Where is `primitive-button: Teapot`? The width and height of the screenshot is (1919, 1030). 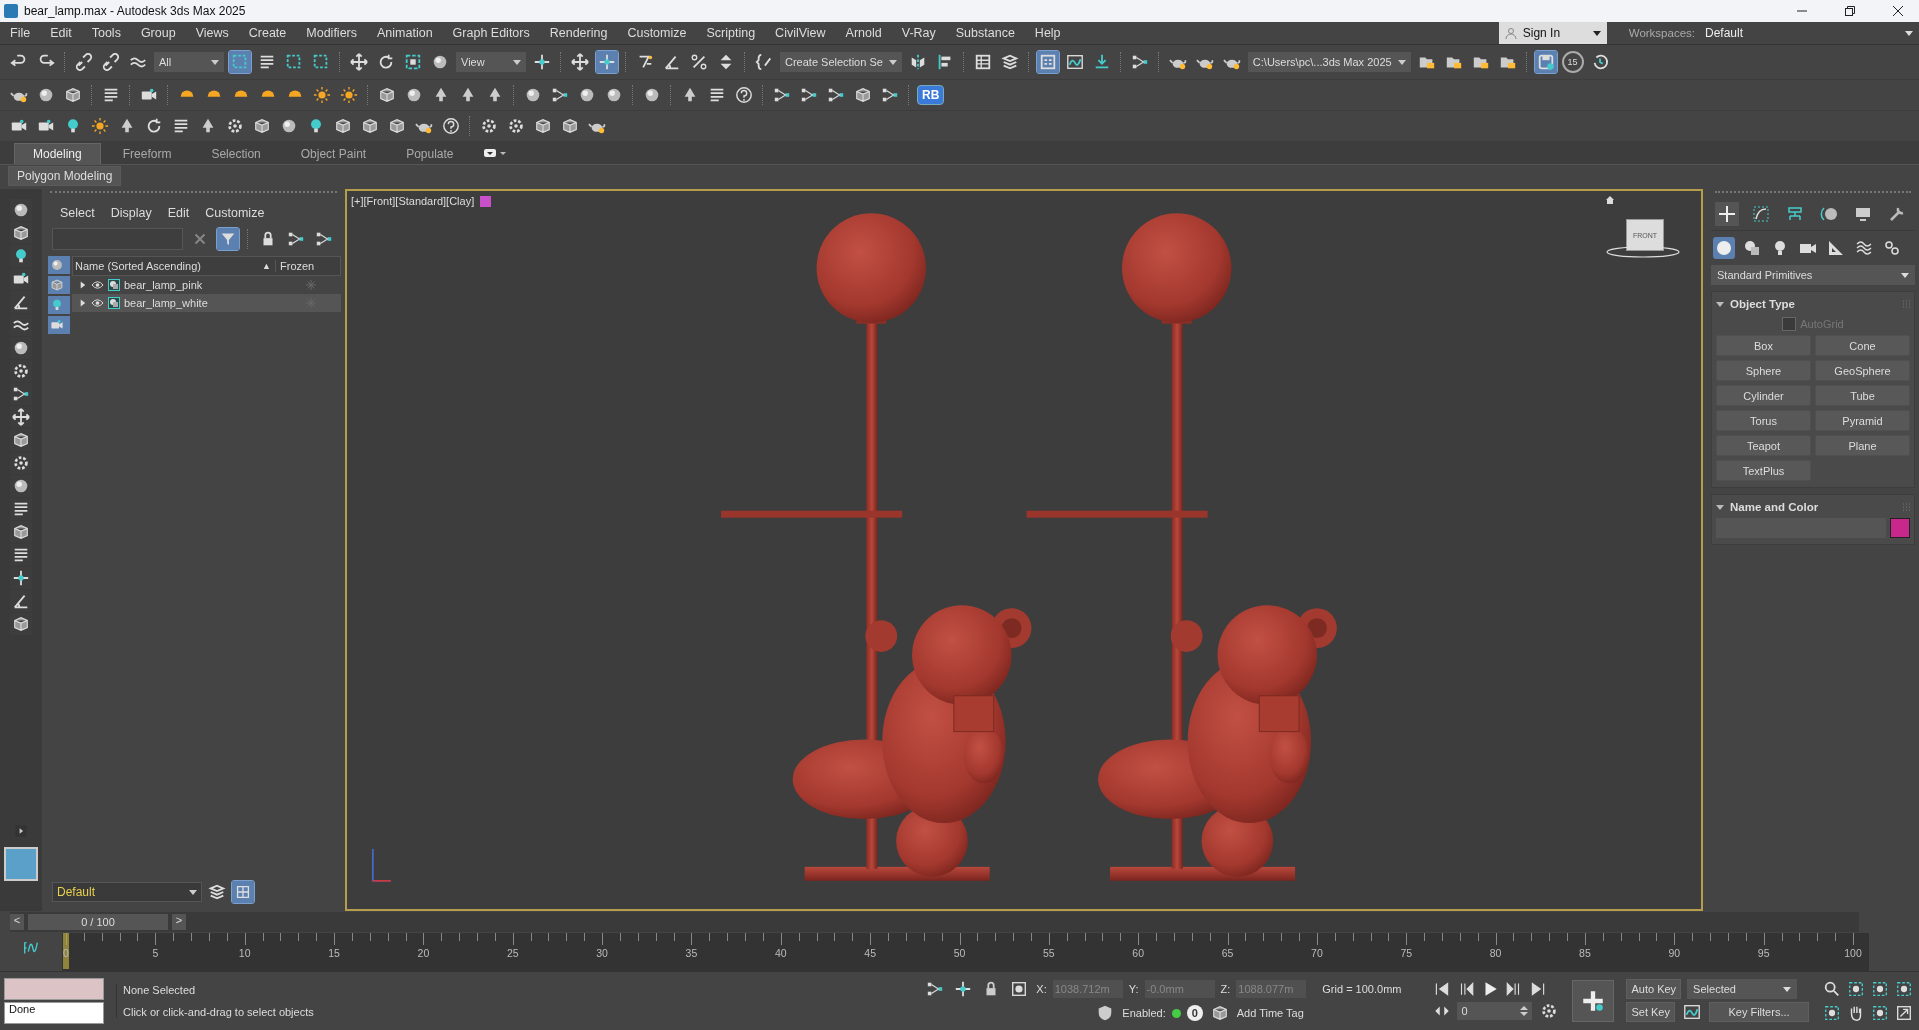 primitive-button: Teapot is located at coordinates (1763, 445).